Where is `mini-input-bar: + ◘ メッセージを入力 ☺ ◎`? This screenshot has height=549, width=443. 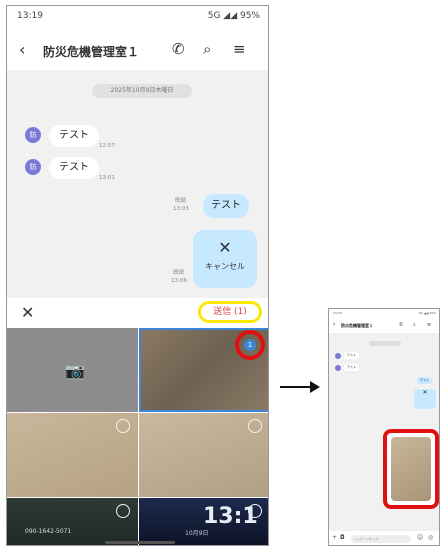
mini-input-bar: + ◘ メッセージを入力 ☺ ◎ is located at coordinates (384, 538).